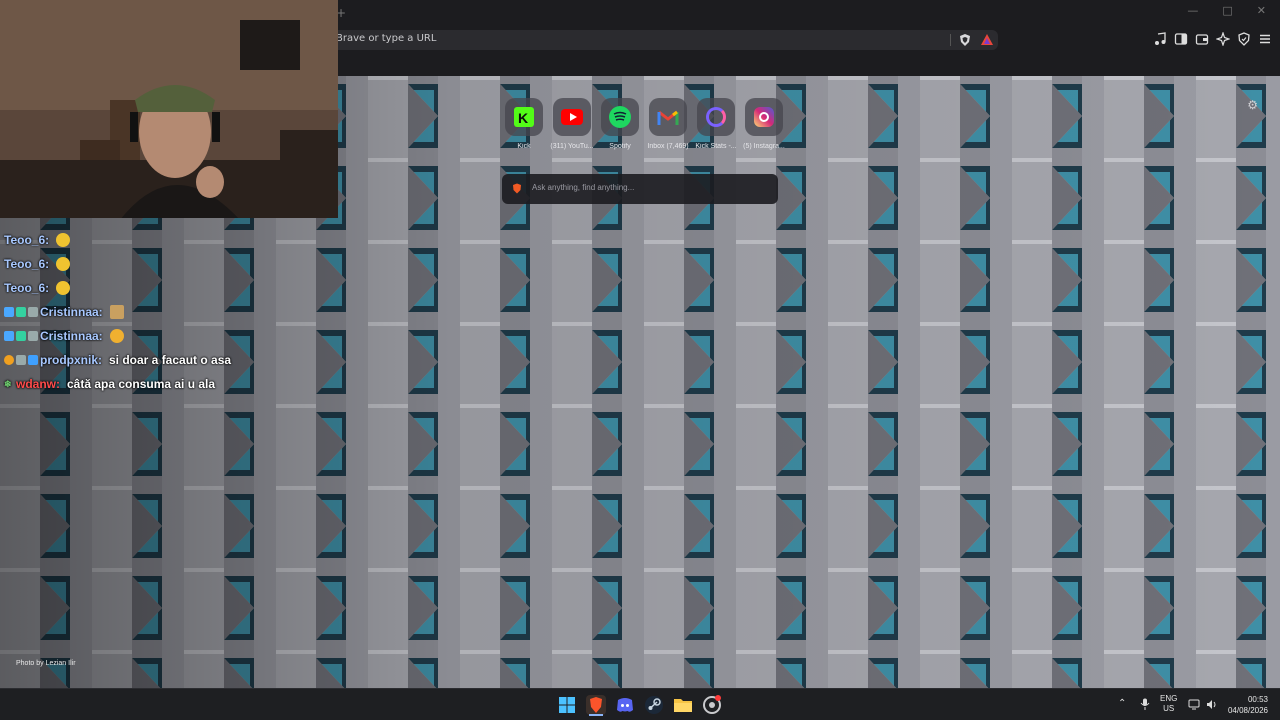 The width and height of the screenshot is (1280, 720). Describe the element at coordinates (712, 705) in the screenshot. I see `chrome-like-icon` at that location.